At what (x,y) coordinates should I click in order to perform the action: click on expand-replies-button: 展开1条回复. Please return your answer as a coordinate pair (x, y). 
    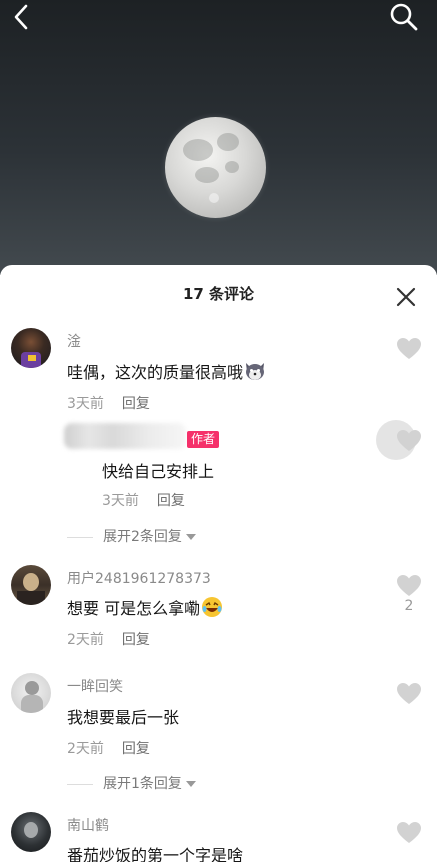
    Looking at the image, I should click on (131, 783).